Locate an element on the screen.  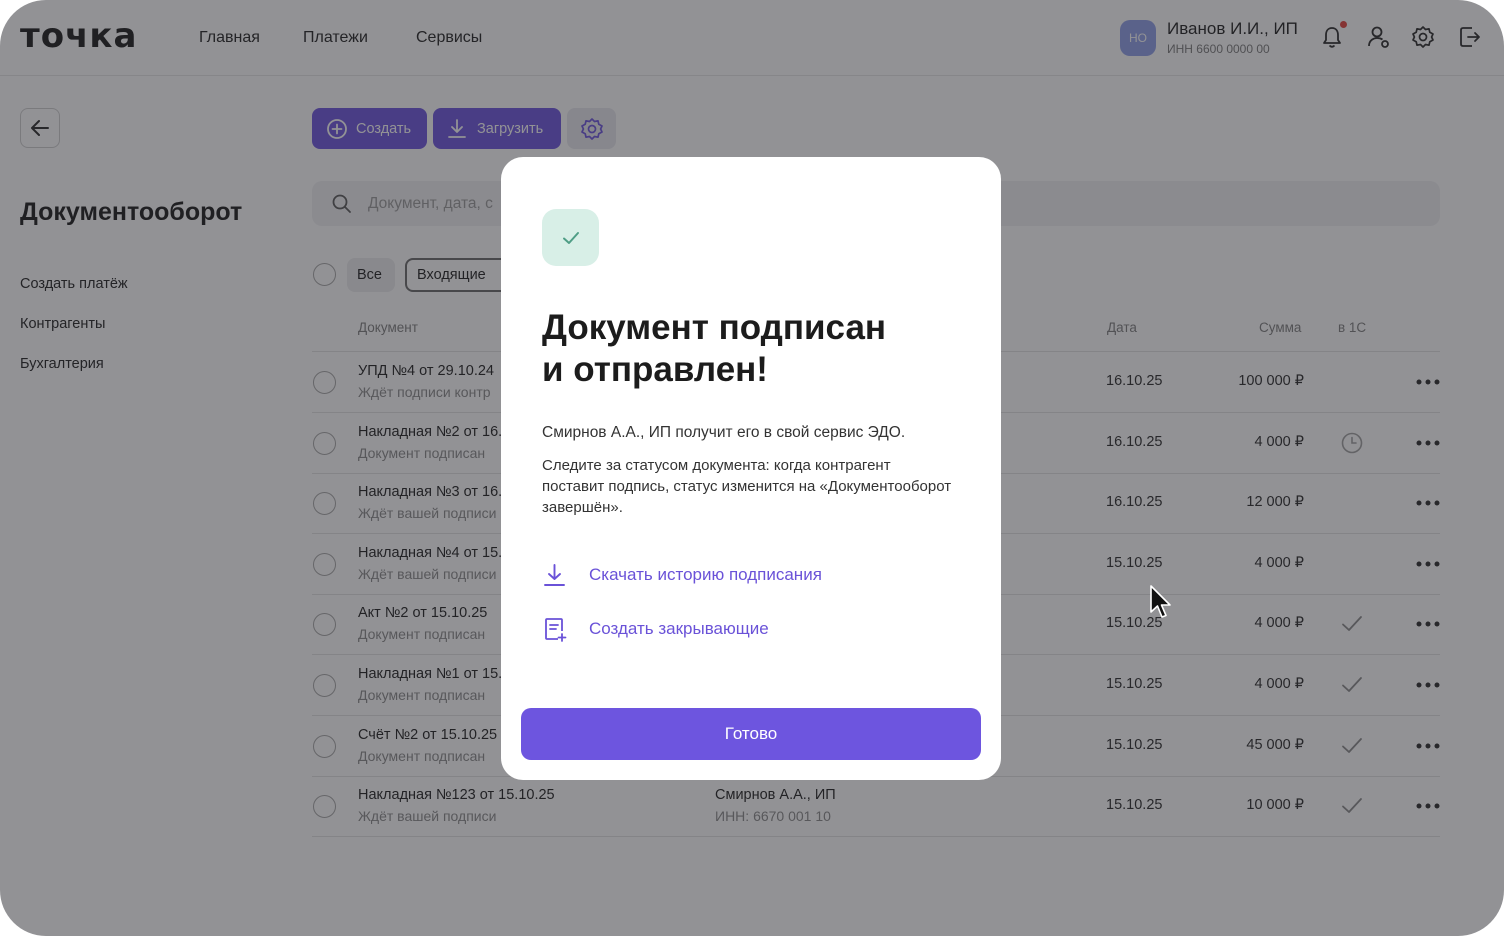
create-closing-docs-link: Создать закрывающие is located at coordinates (655, 629).